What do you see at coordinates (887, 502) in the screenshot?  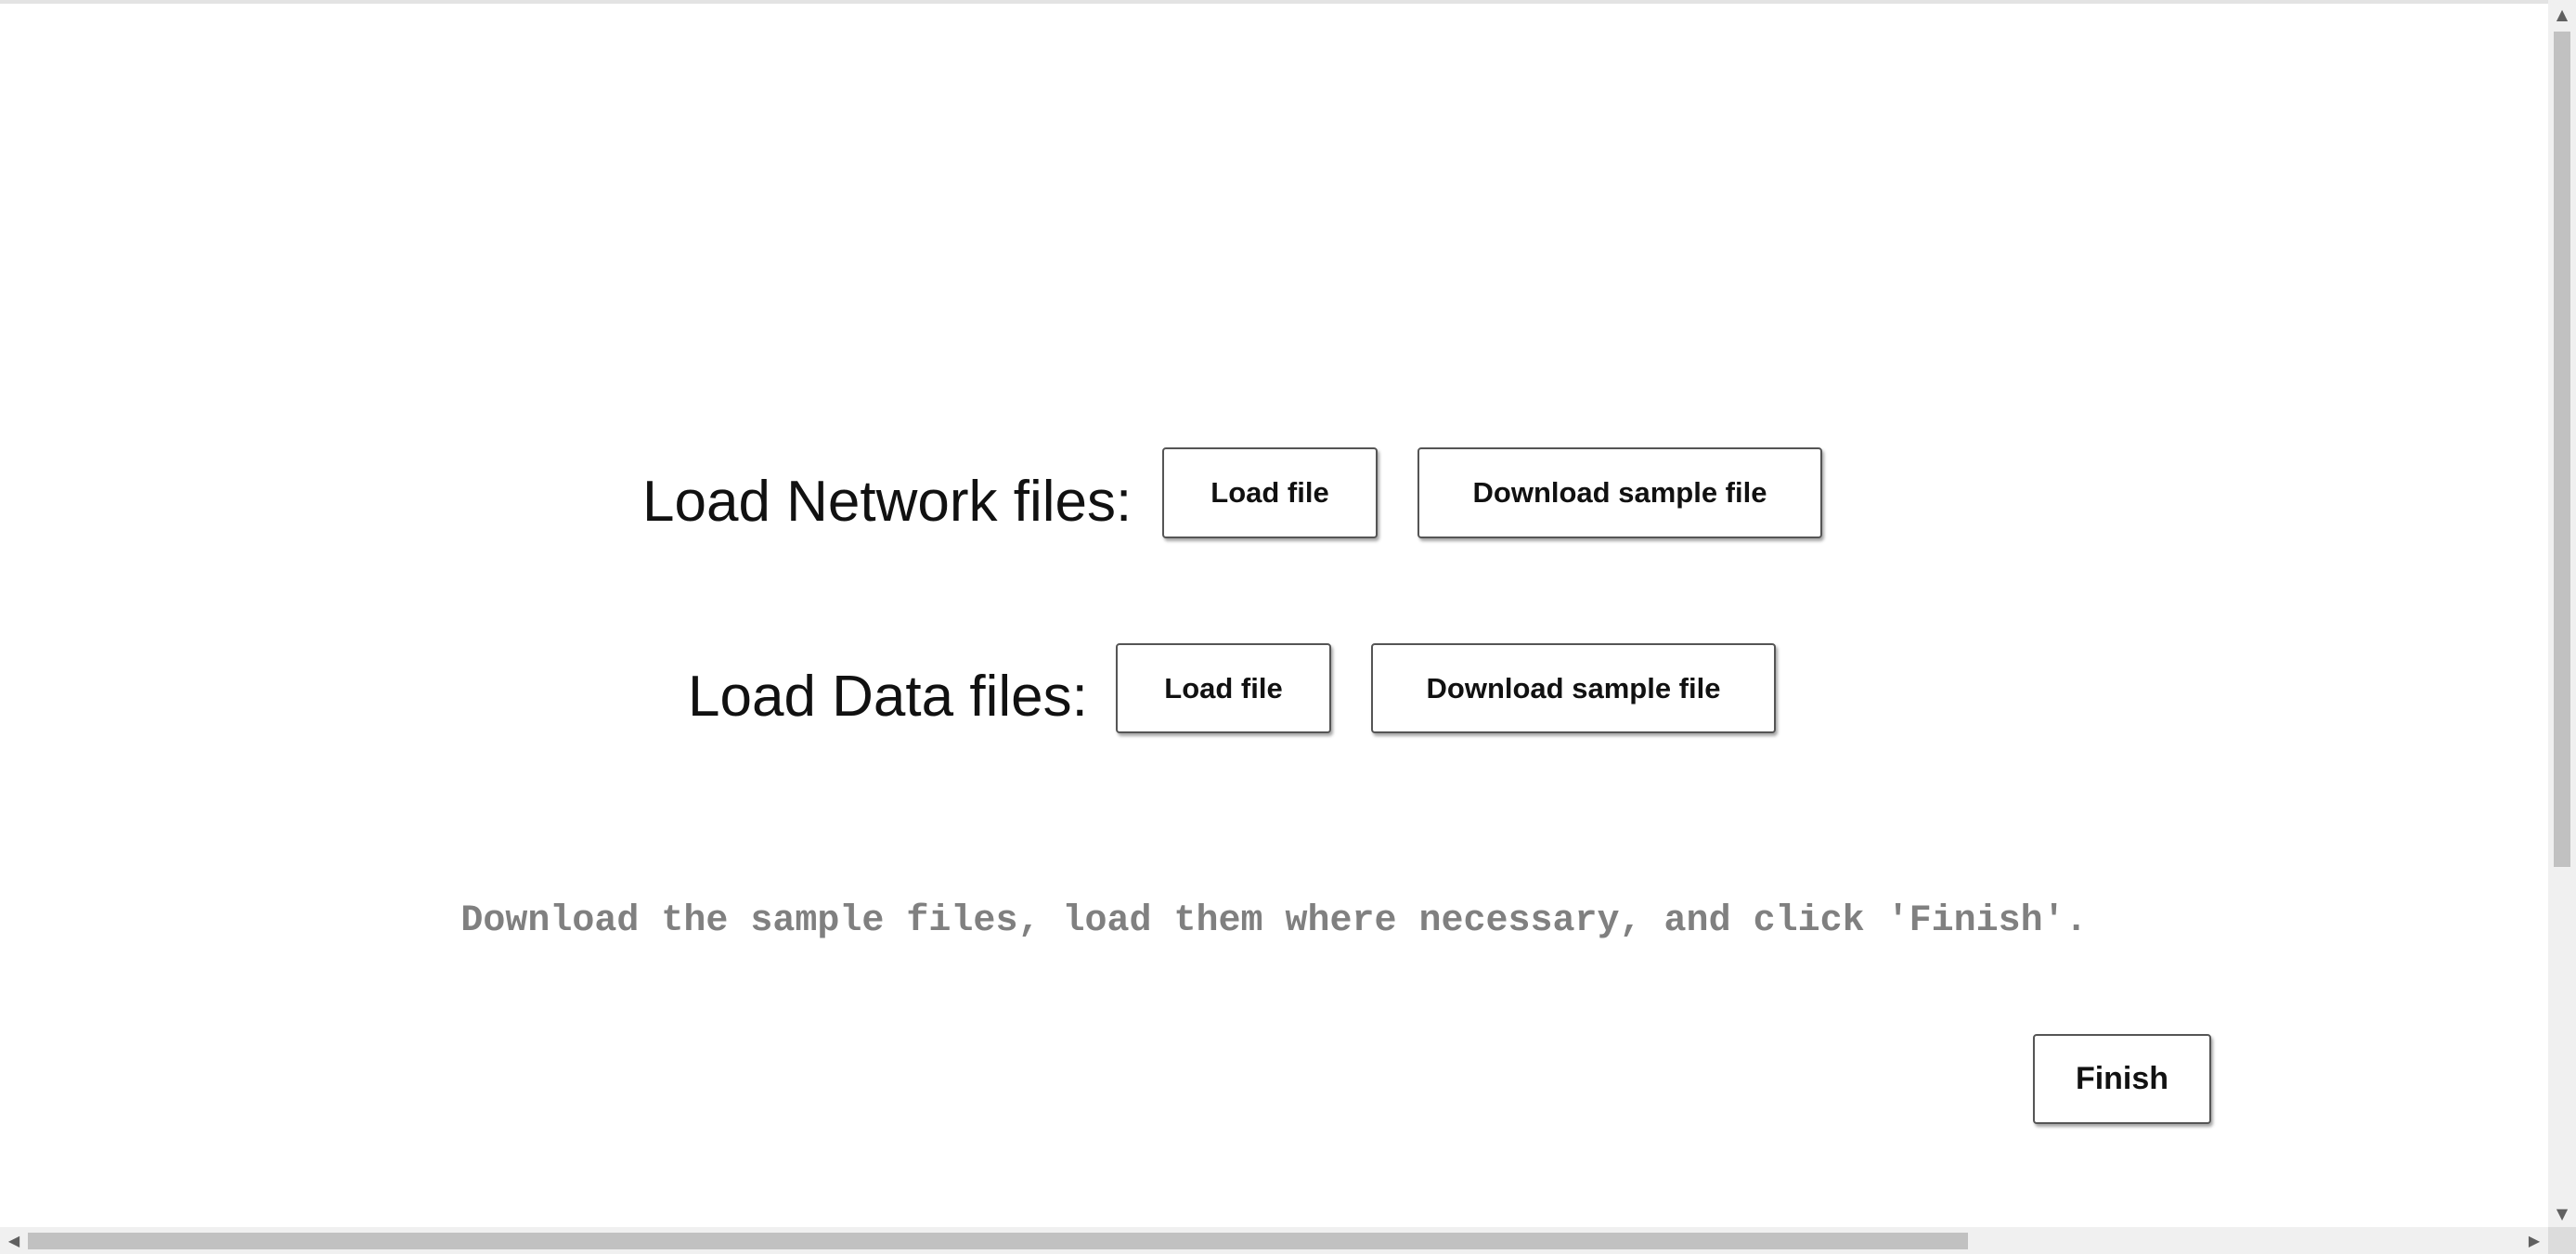 I see `network-files-label: Load Network files:` at bounding box center [887, 502].